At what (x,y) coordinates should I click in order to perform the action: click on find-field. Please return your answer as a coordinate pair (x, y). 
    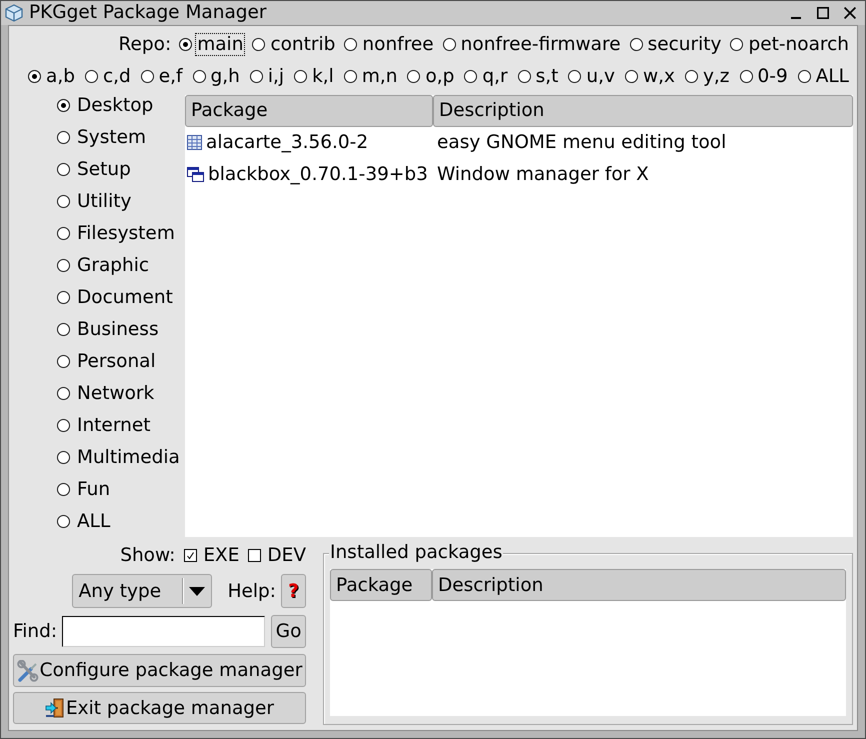
    Looking at the image, I should click on (164, 632).